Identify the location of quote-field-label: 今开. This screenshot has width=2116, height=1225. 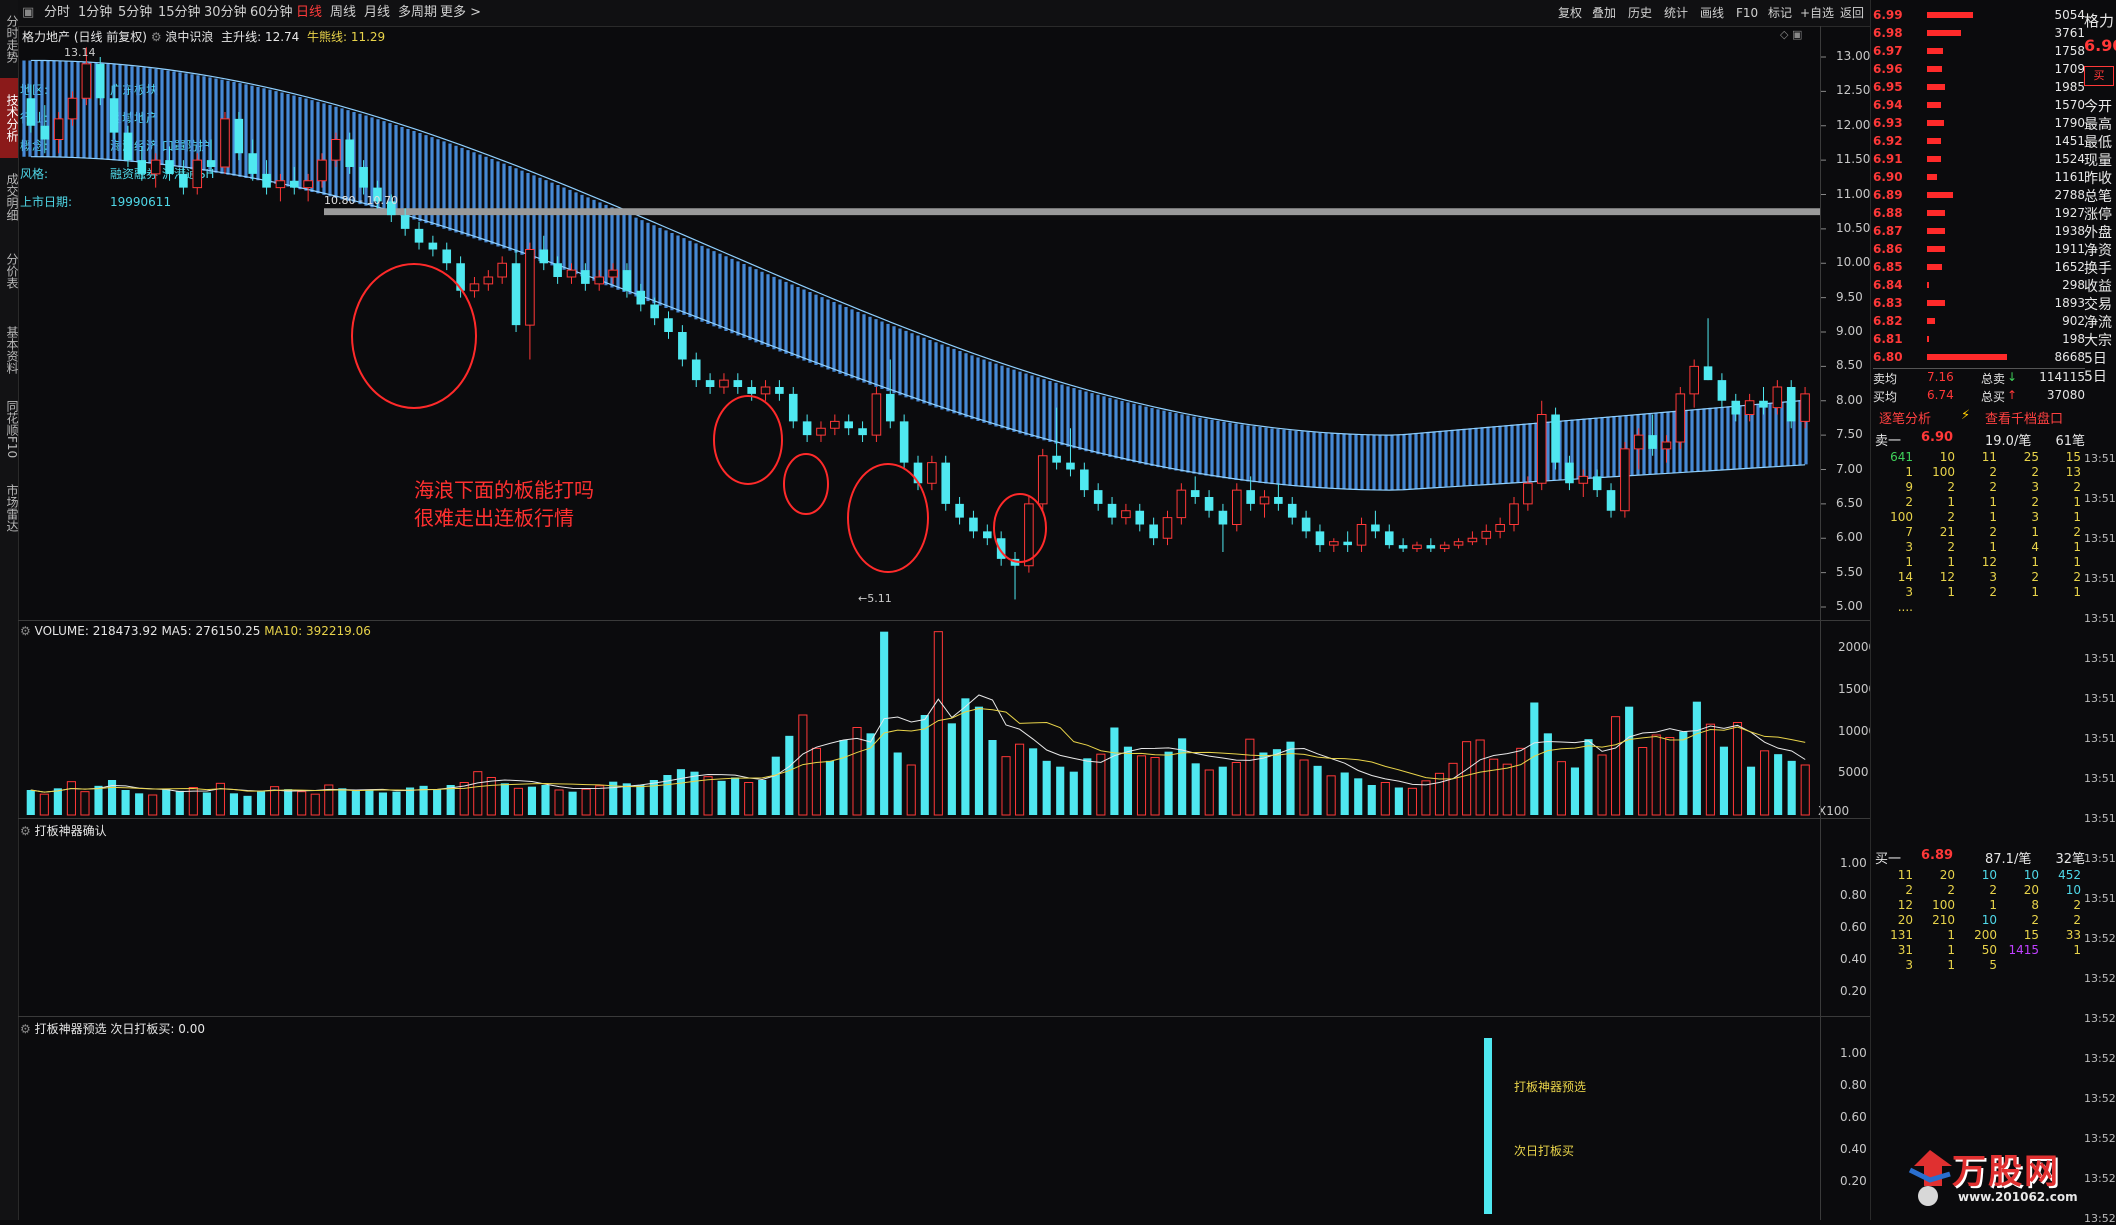
(2098, 107).